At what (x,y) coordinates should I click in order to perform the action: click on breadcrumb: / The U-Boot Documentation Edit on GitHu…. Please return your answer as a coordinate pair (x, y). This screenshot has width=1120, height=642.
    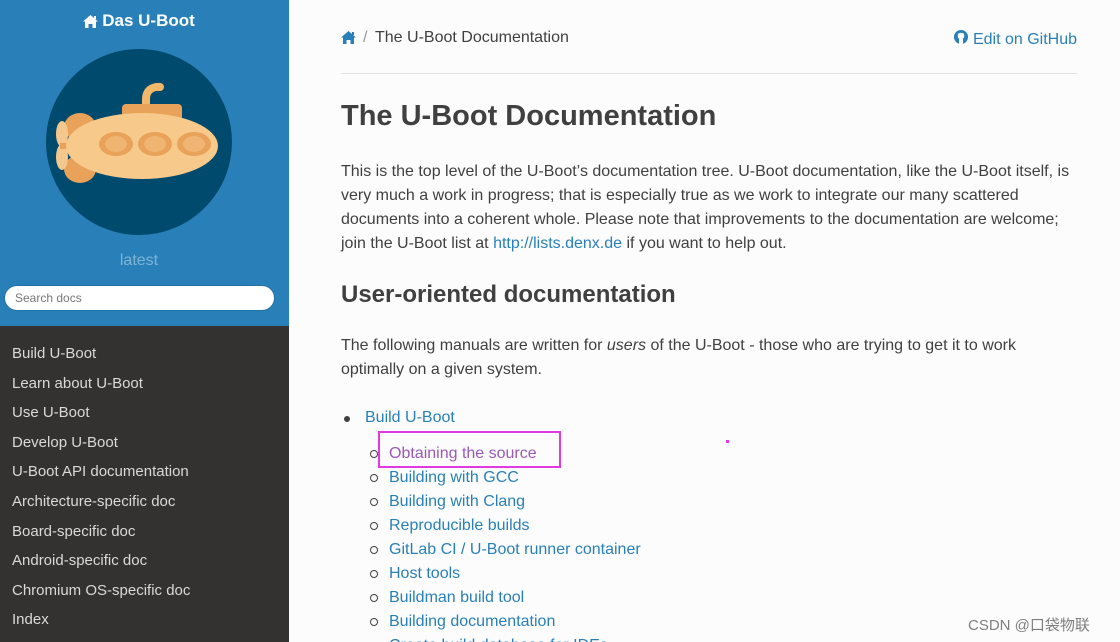
    Looking at the image, I should click on (709, 39).